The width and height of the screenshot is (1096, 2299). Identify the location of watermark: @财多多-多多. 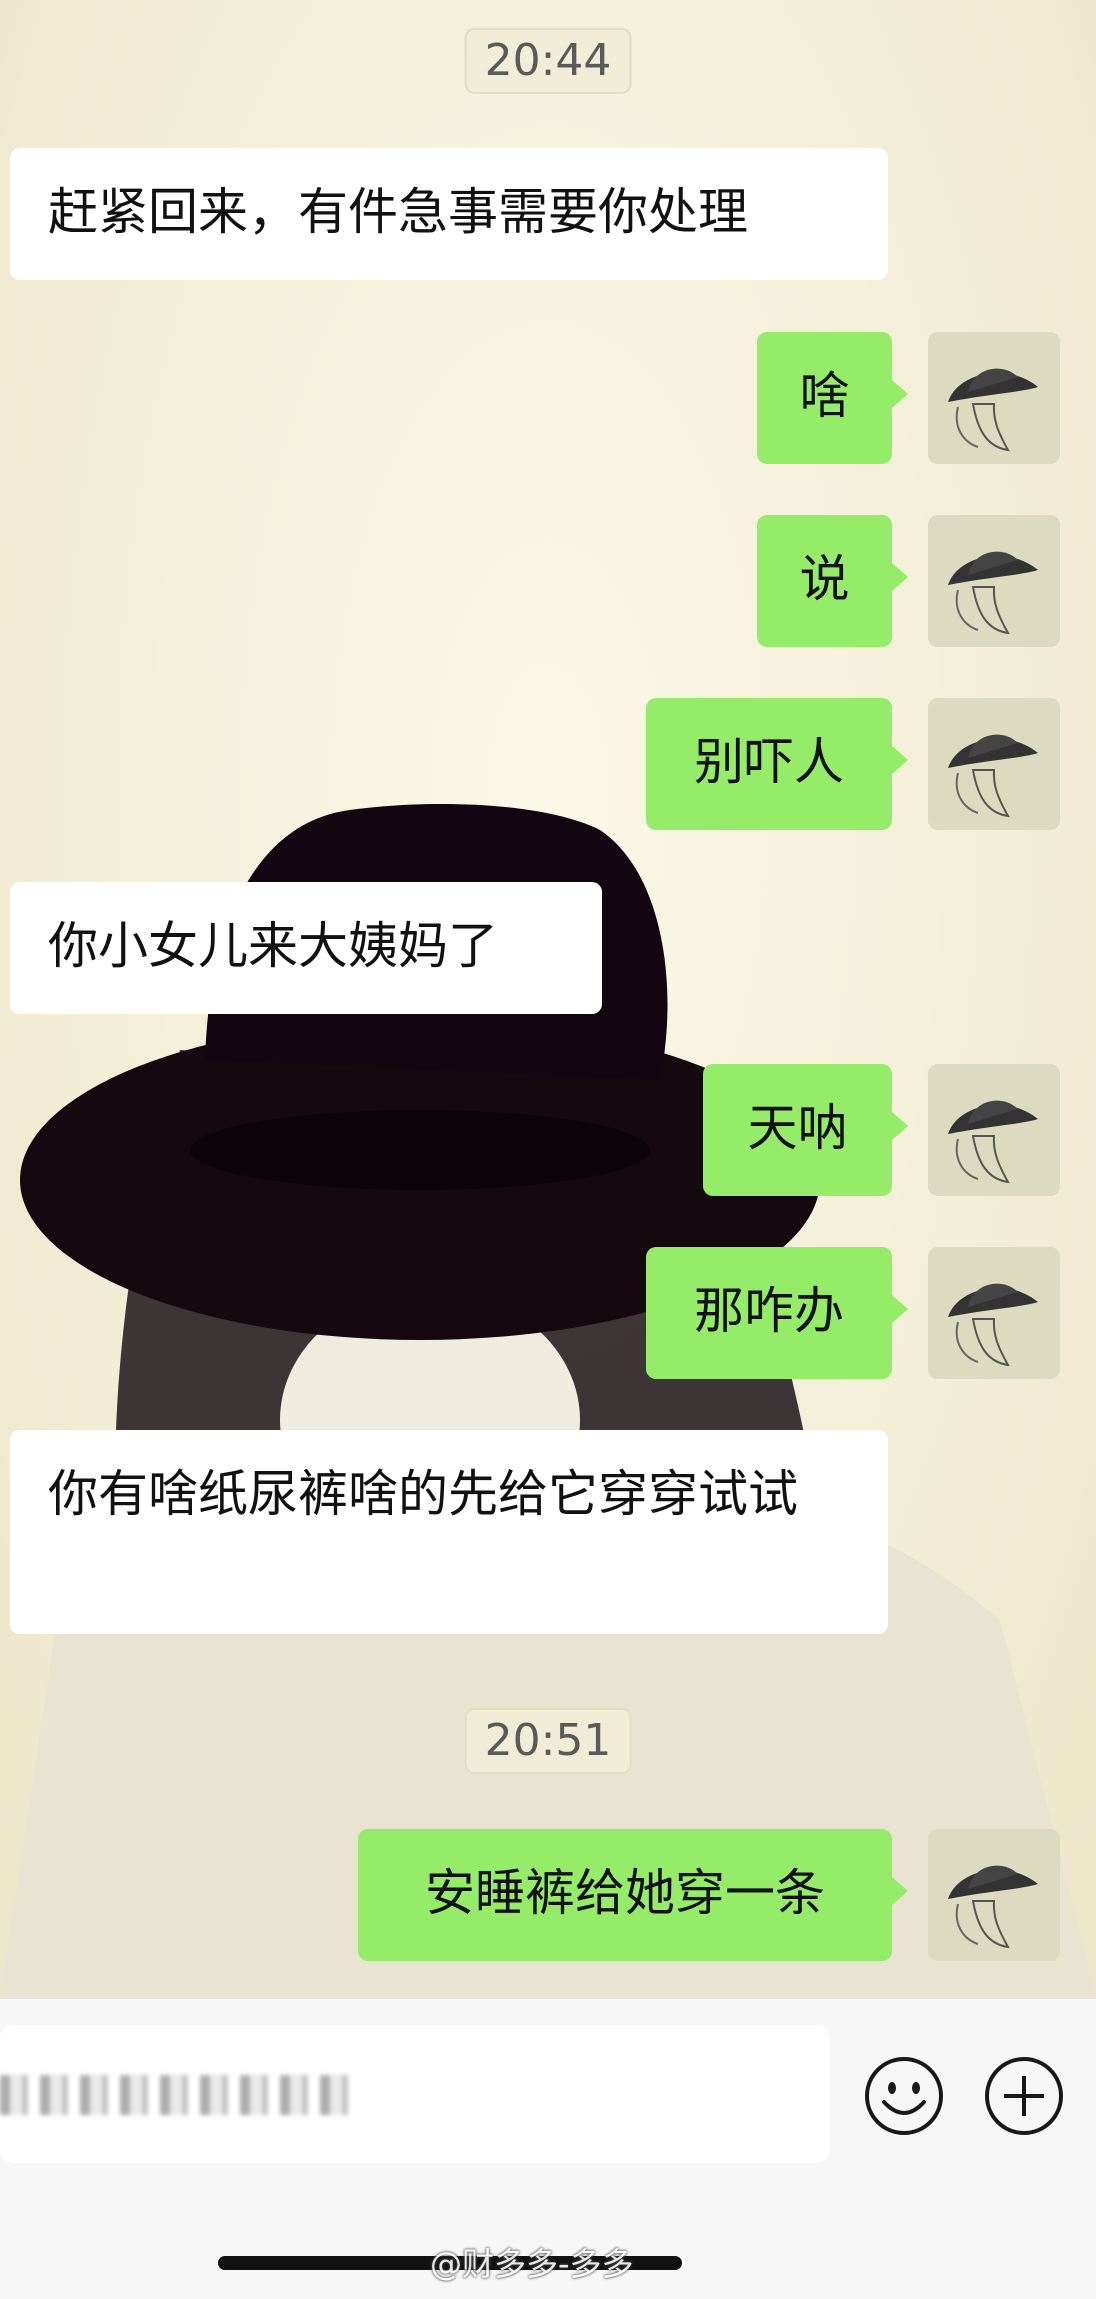
(532, 2264).